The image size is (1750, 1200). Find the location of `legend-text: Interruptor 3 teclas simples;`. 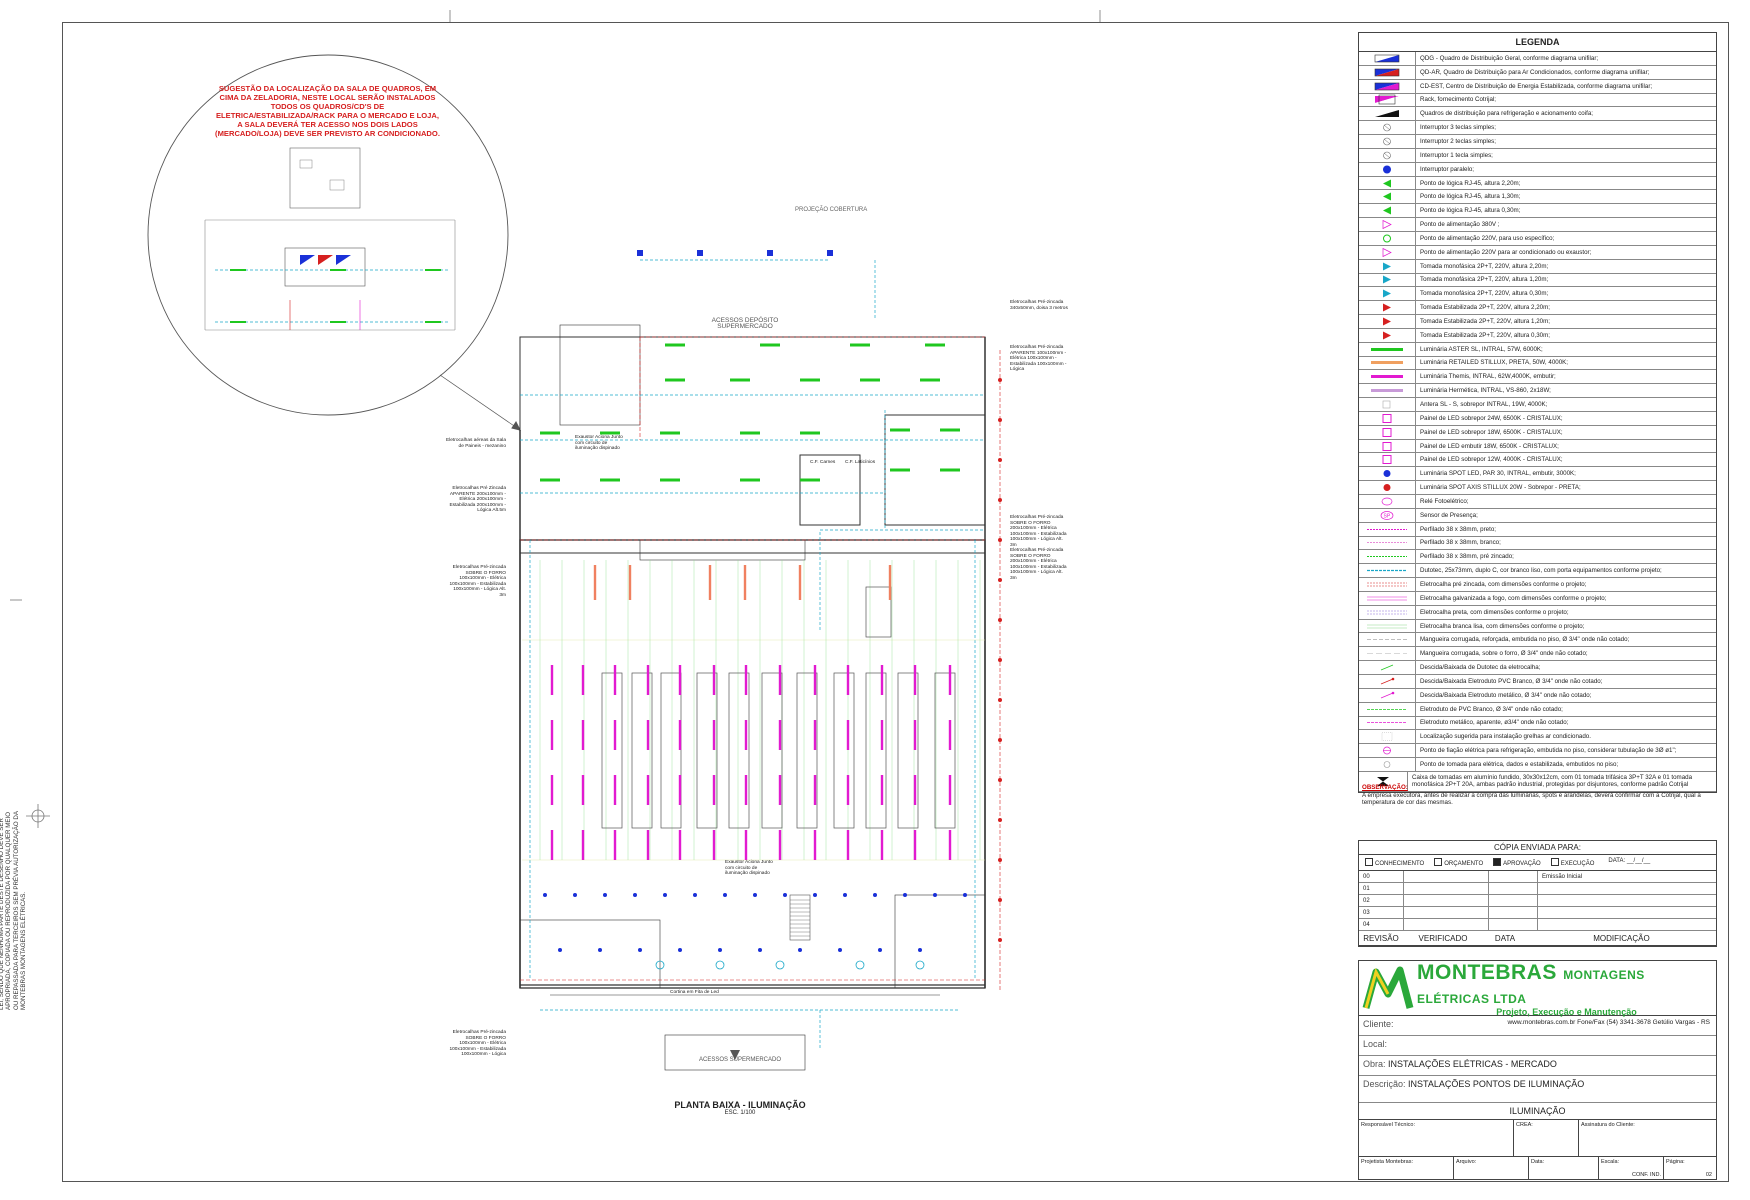

legend-text: Interruptor 3 teclas simples; is located at coordinates (1458, 128).